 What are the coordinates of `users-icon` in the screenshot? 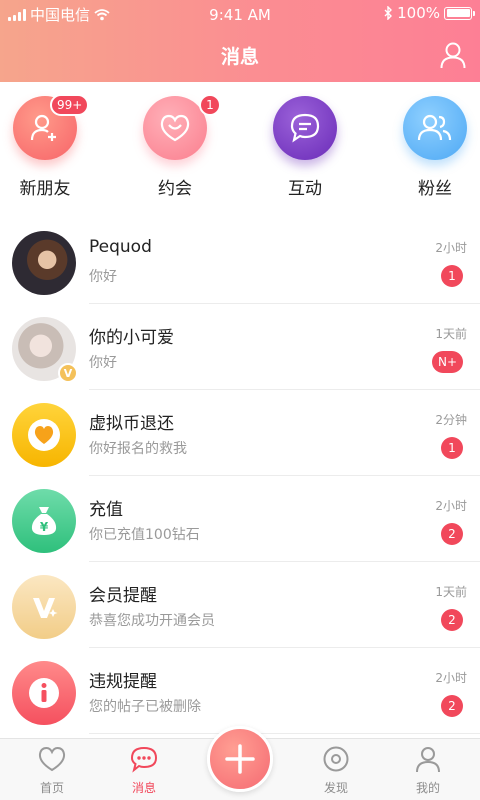 It's located at (434, 127).